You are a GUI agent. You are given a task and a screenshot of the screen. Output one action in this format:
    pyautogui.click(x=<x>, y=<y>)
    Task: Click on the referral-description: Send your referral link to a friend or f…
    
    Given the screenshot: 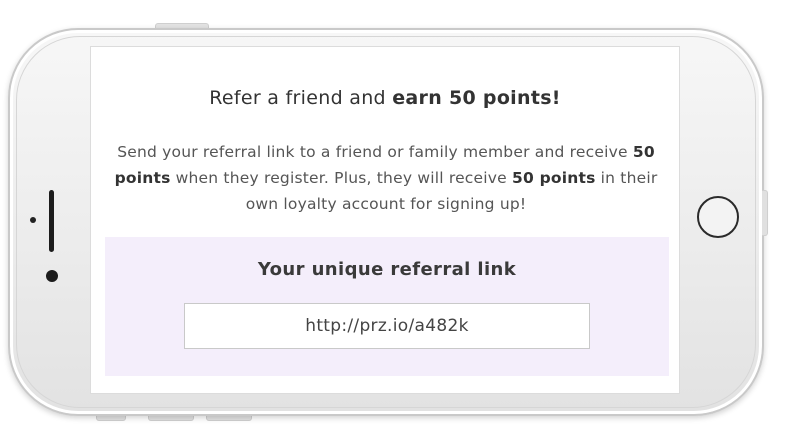 What is the action you would take?
    pyautogui.click(x=386, y=178)
    